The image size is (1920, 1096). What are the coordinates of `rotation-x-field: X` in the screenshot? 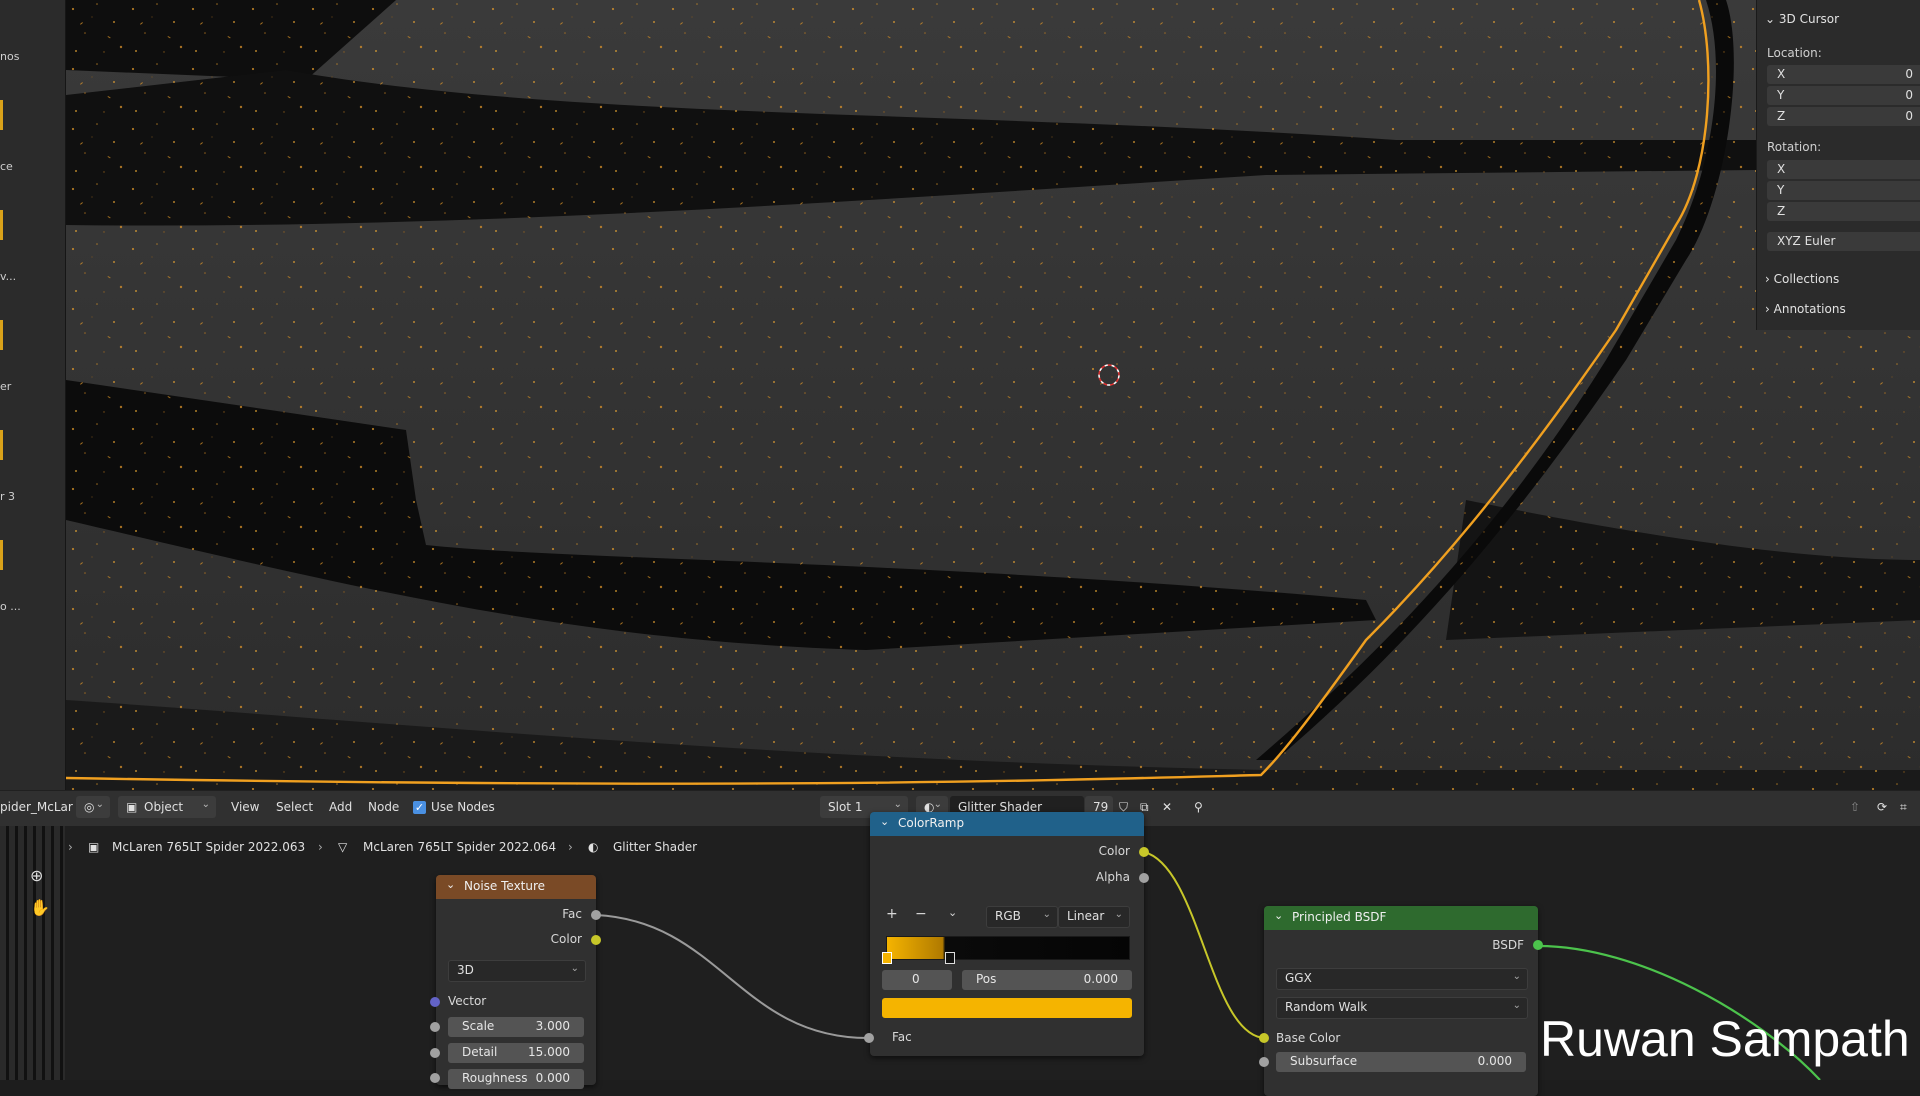 It's located at (1843, 169).